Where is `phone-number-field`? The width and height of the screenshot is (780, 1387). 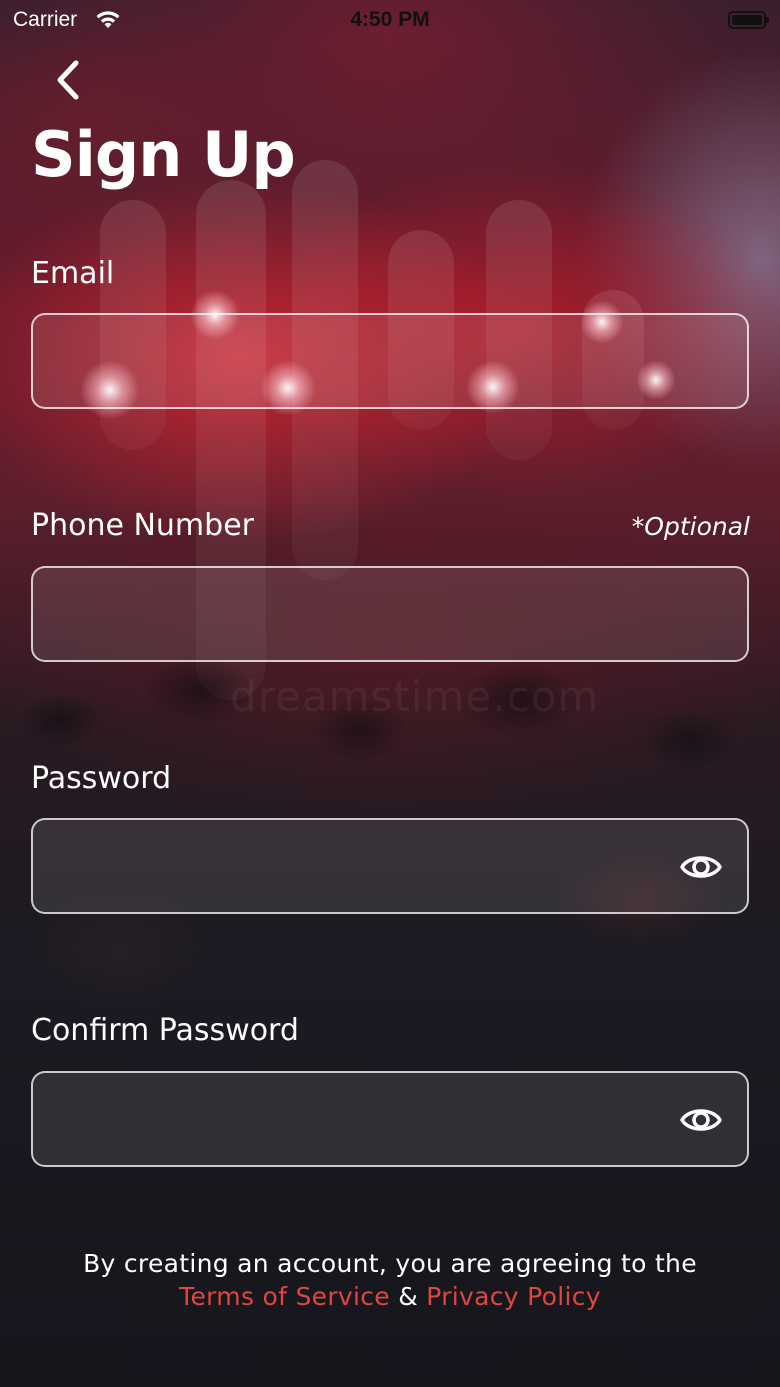
phone-number-field is located at coordinates (390, 614).